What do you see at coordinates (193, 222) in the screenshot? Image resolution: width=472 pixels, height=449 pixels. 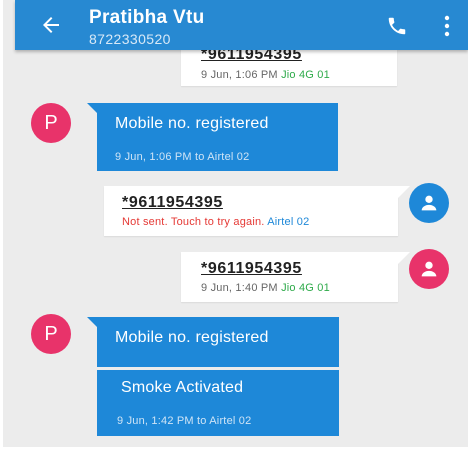 I see `not-sent-status: Not sent. Touch to try again.` at bounding box center [193, 222].